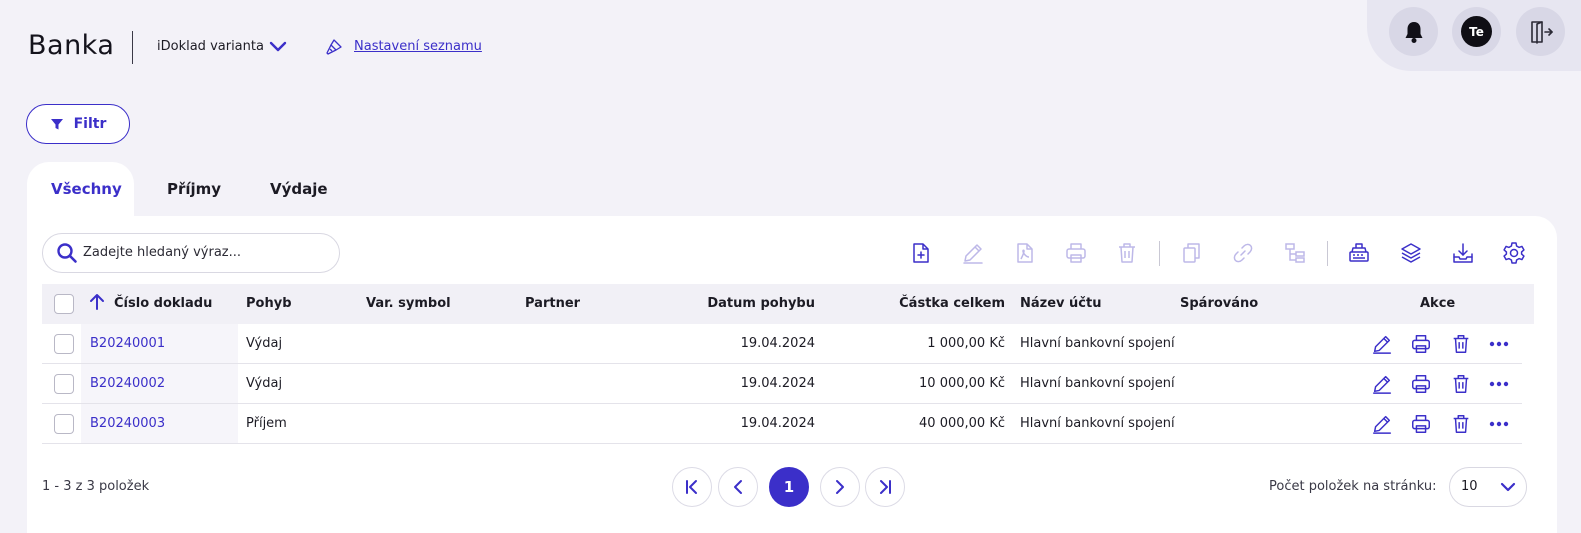  Describe the element at coordinates (67, 253) in the screenshot. I see `search-icon` at that location.